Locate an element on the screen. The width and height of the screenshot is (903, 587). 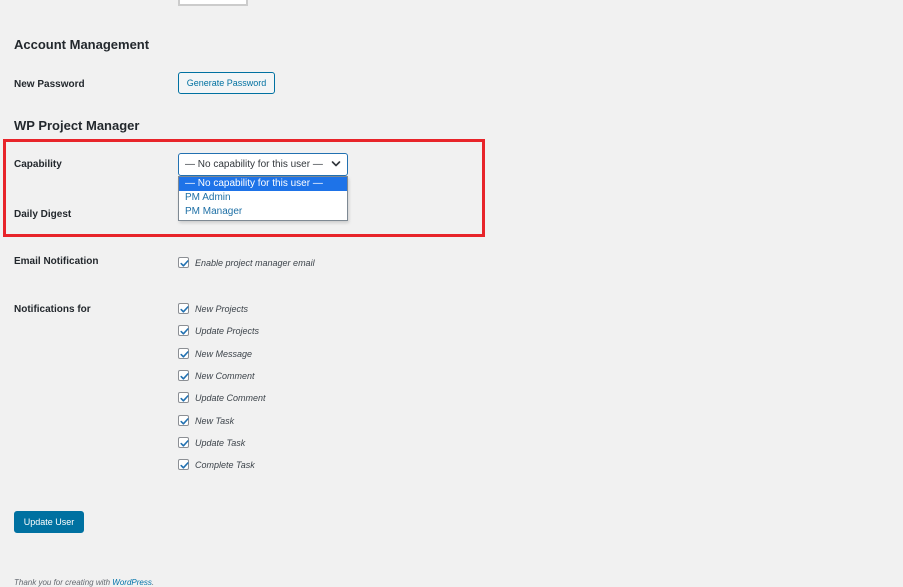
notify-label-new-message: New Message is located at coordinates (224, 354).